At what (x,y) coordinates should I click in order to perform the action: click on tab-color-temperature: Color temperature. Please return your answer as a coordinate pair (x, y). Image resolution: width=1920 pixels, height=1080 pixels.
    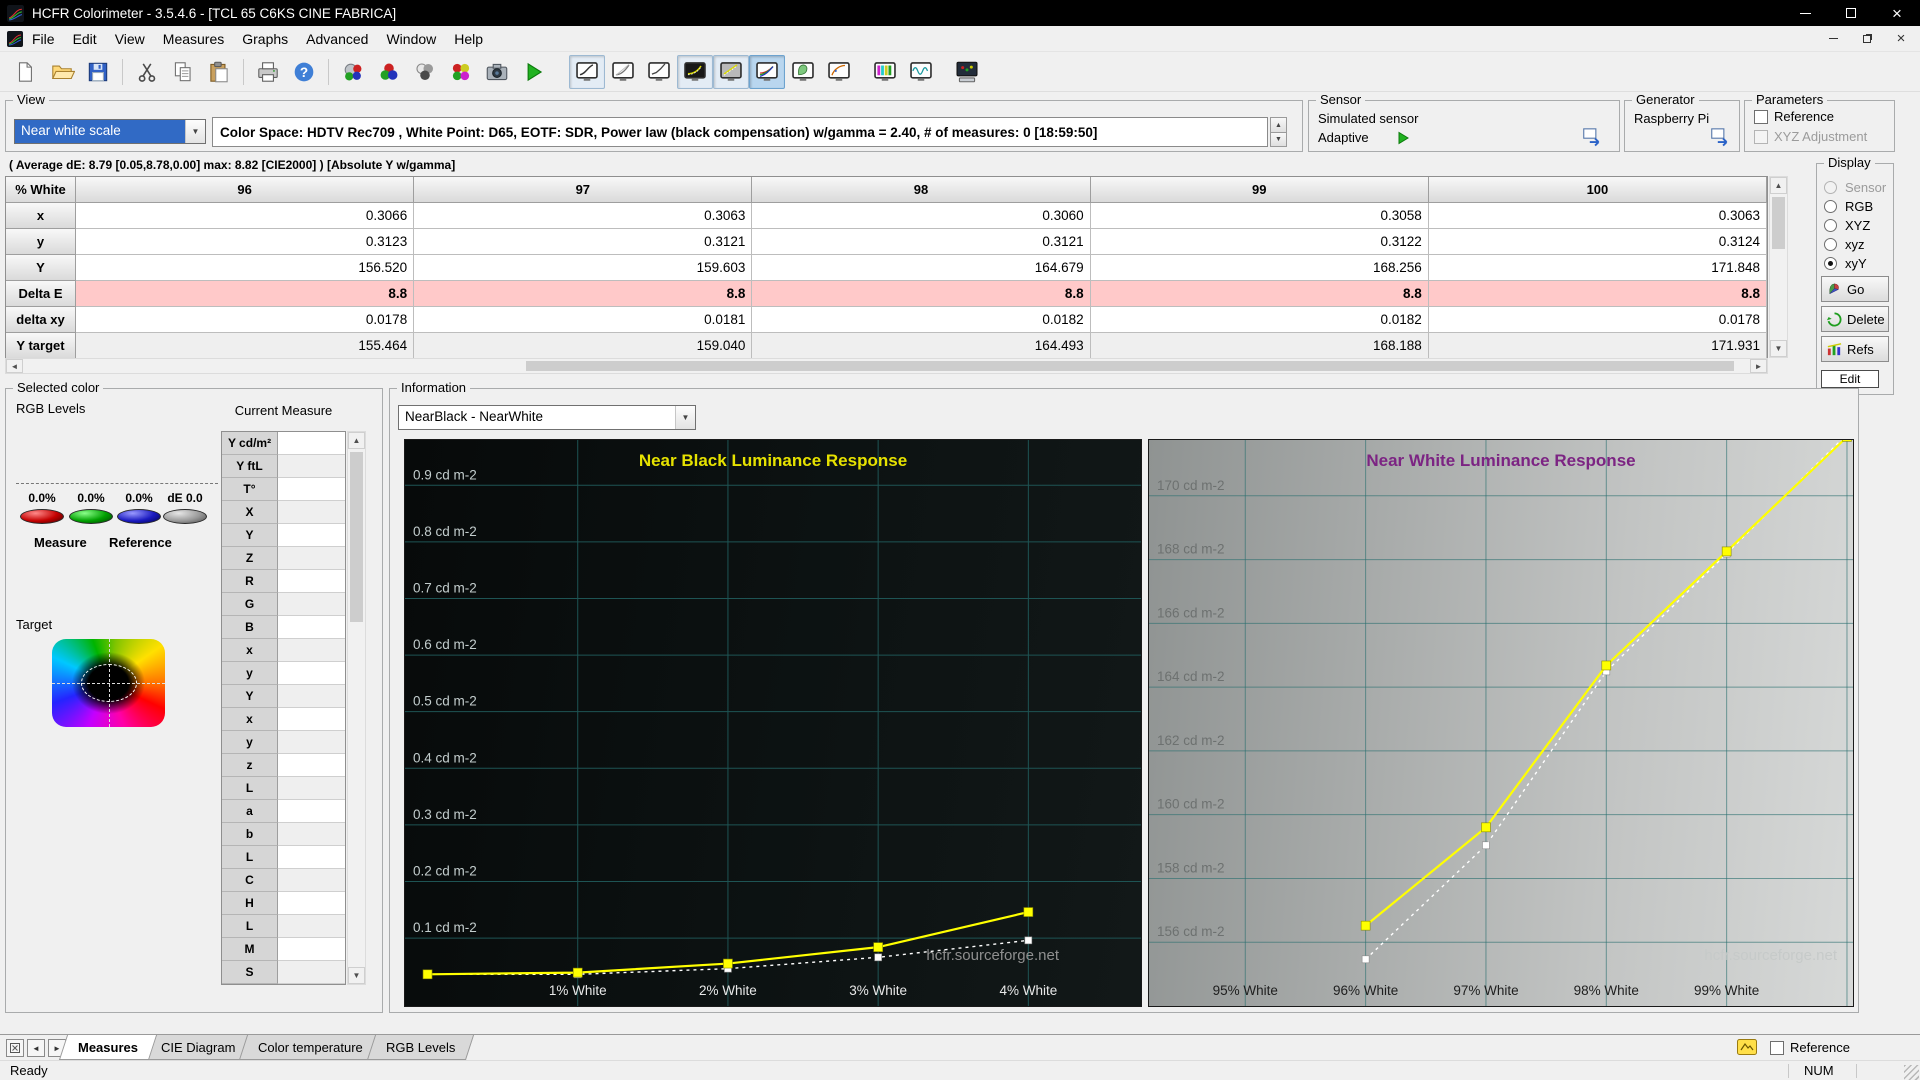
    Looking at the image, I should click on (311, 1047).